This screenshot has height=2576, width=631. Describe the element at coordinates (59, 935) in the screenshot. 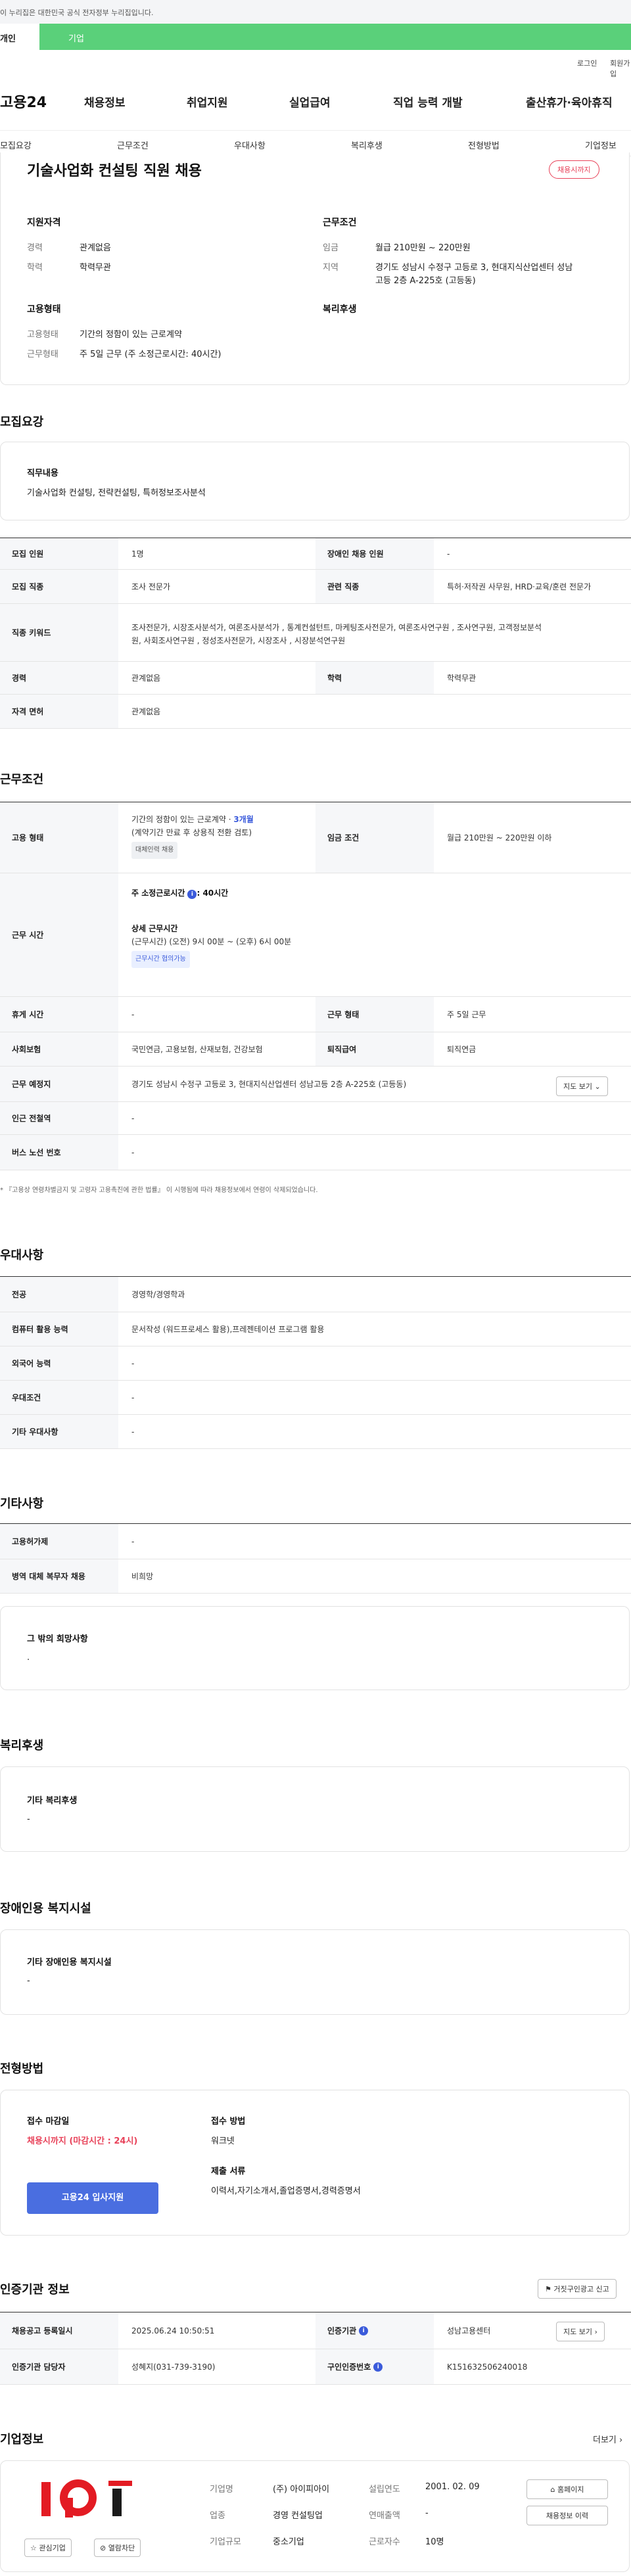

I see `row-label: 근무 시간` at that location.